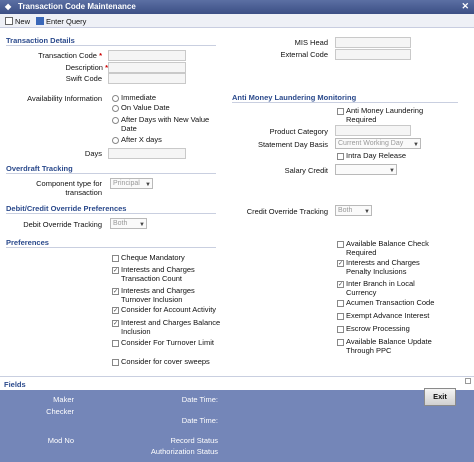  I want to click on record-status-label: Record Status, so click(194, 440).